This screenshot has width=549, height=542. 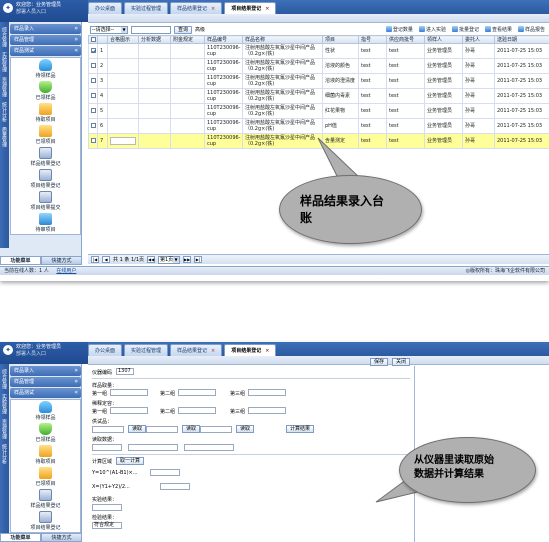 I want to click on callout-bubble-2: 从仪器里读取原始 数据并计算结果, so click(x=467, y=470).